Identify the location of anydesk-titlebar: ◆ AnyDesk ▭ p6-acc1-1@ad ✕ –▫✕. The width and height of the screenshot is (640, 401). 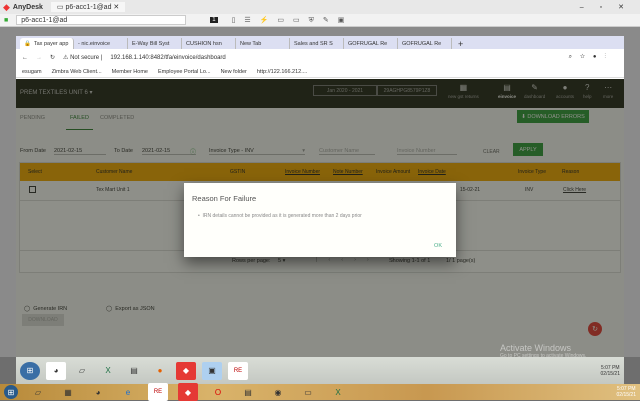
(320, 7).